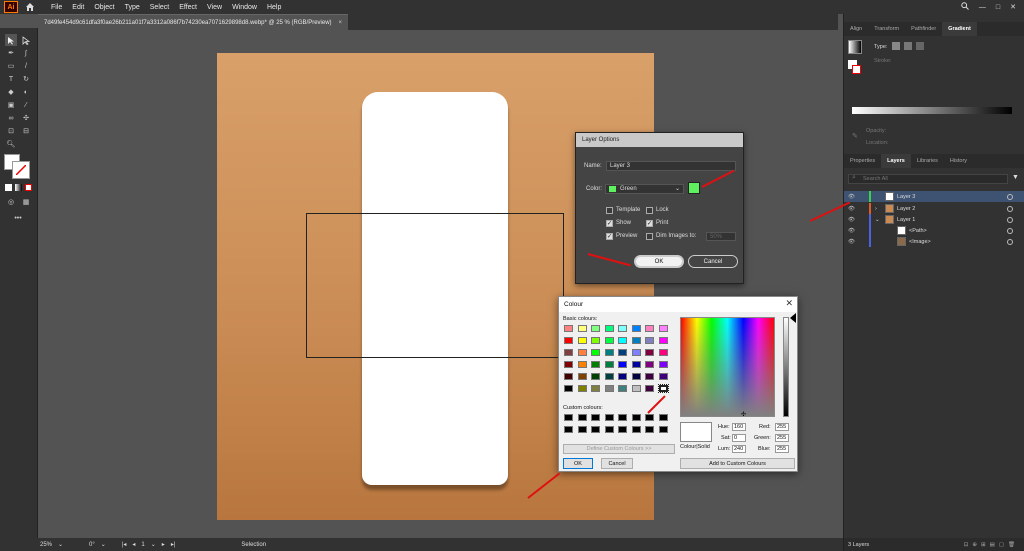 Image resolution: width=1024 pixels, height=551 pixels. What do you see at coordinates (934, 208) in the screenshot?
I see `layer-row-layer-2: 👁︎ › Layer 2` at bounding box center [934, 208].